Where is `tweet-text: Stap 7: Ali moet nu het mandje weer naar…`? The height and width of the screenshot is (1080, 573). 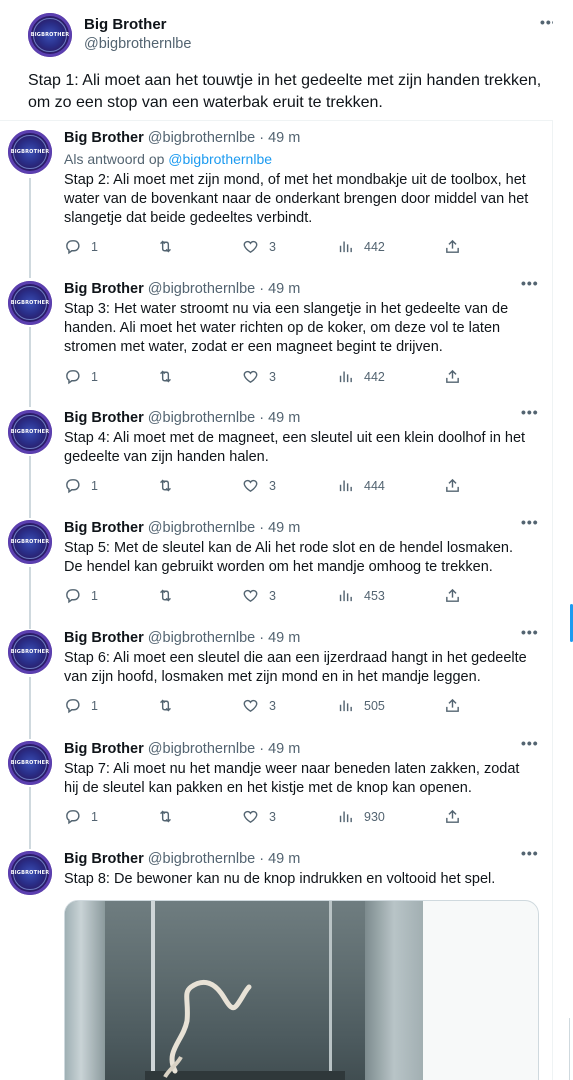 tweet-text: Stap 7: Ali moet nu het mandje weer naar… is located at coordinates (292, 778).